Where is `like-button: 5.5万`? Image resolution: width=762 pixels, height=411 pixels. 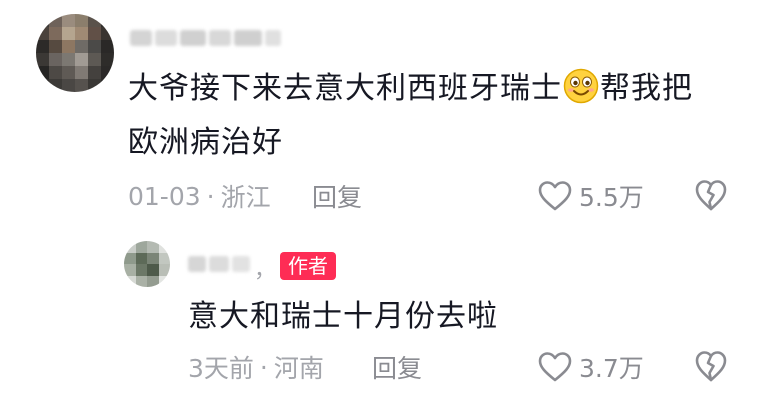 like-button: 5.5万 is located at coordinates (590, 196).